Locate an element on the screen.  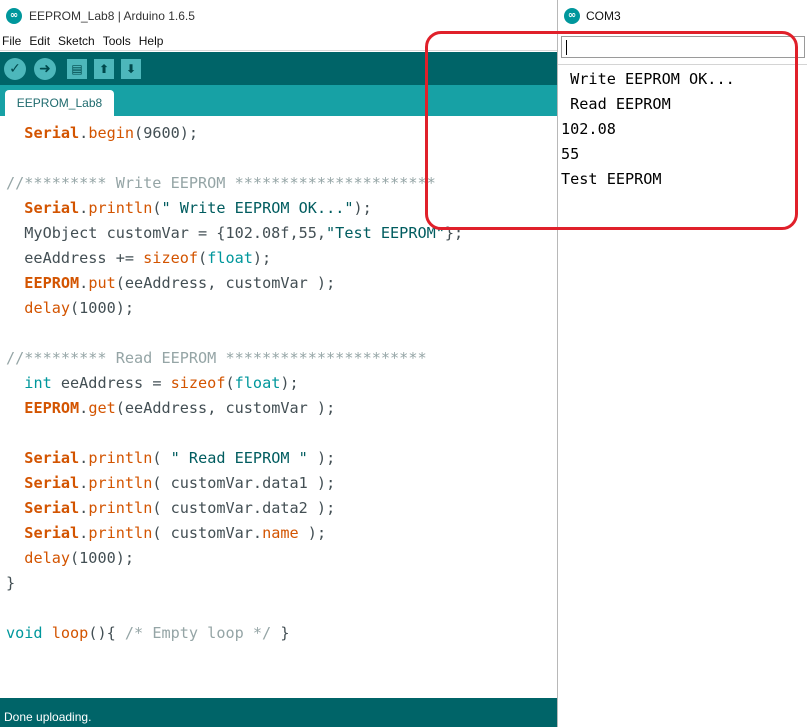
menu-help: Help is located at coordinates (151, 41).